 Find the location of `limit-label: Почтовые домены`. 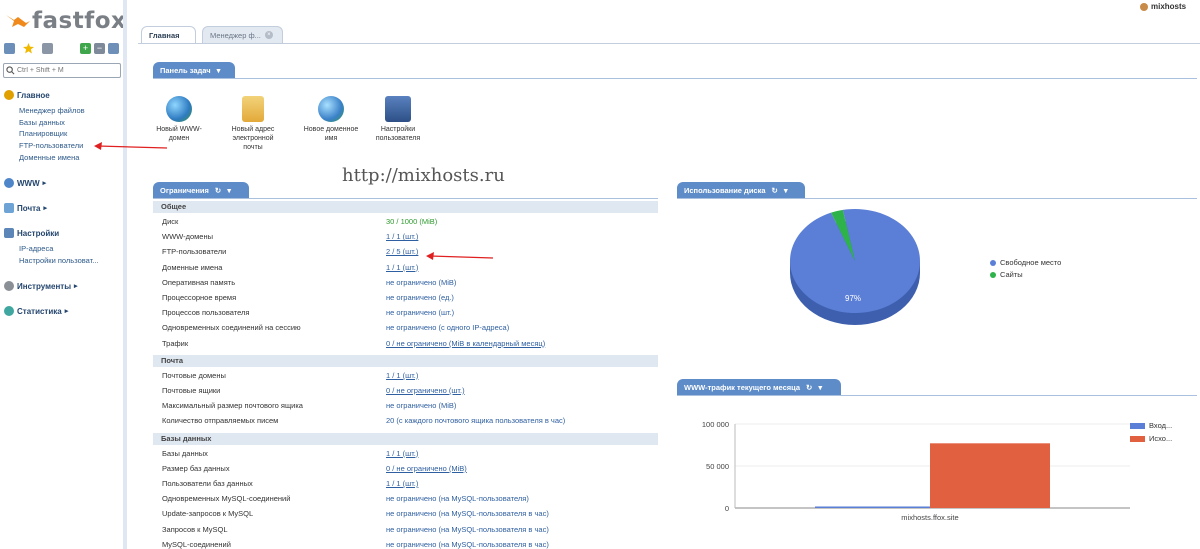

limit-label: Почтовые домены is located at coordinates (194, 375).